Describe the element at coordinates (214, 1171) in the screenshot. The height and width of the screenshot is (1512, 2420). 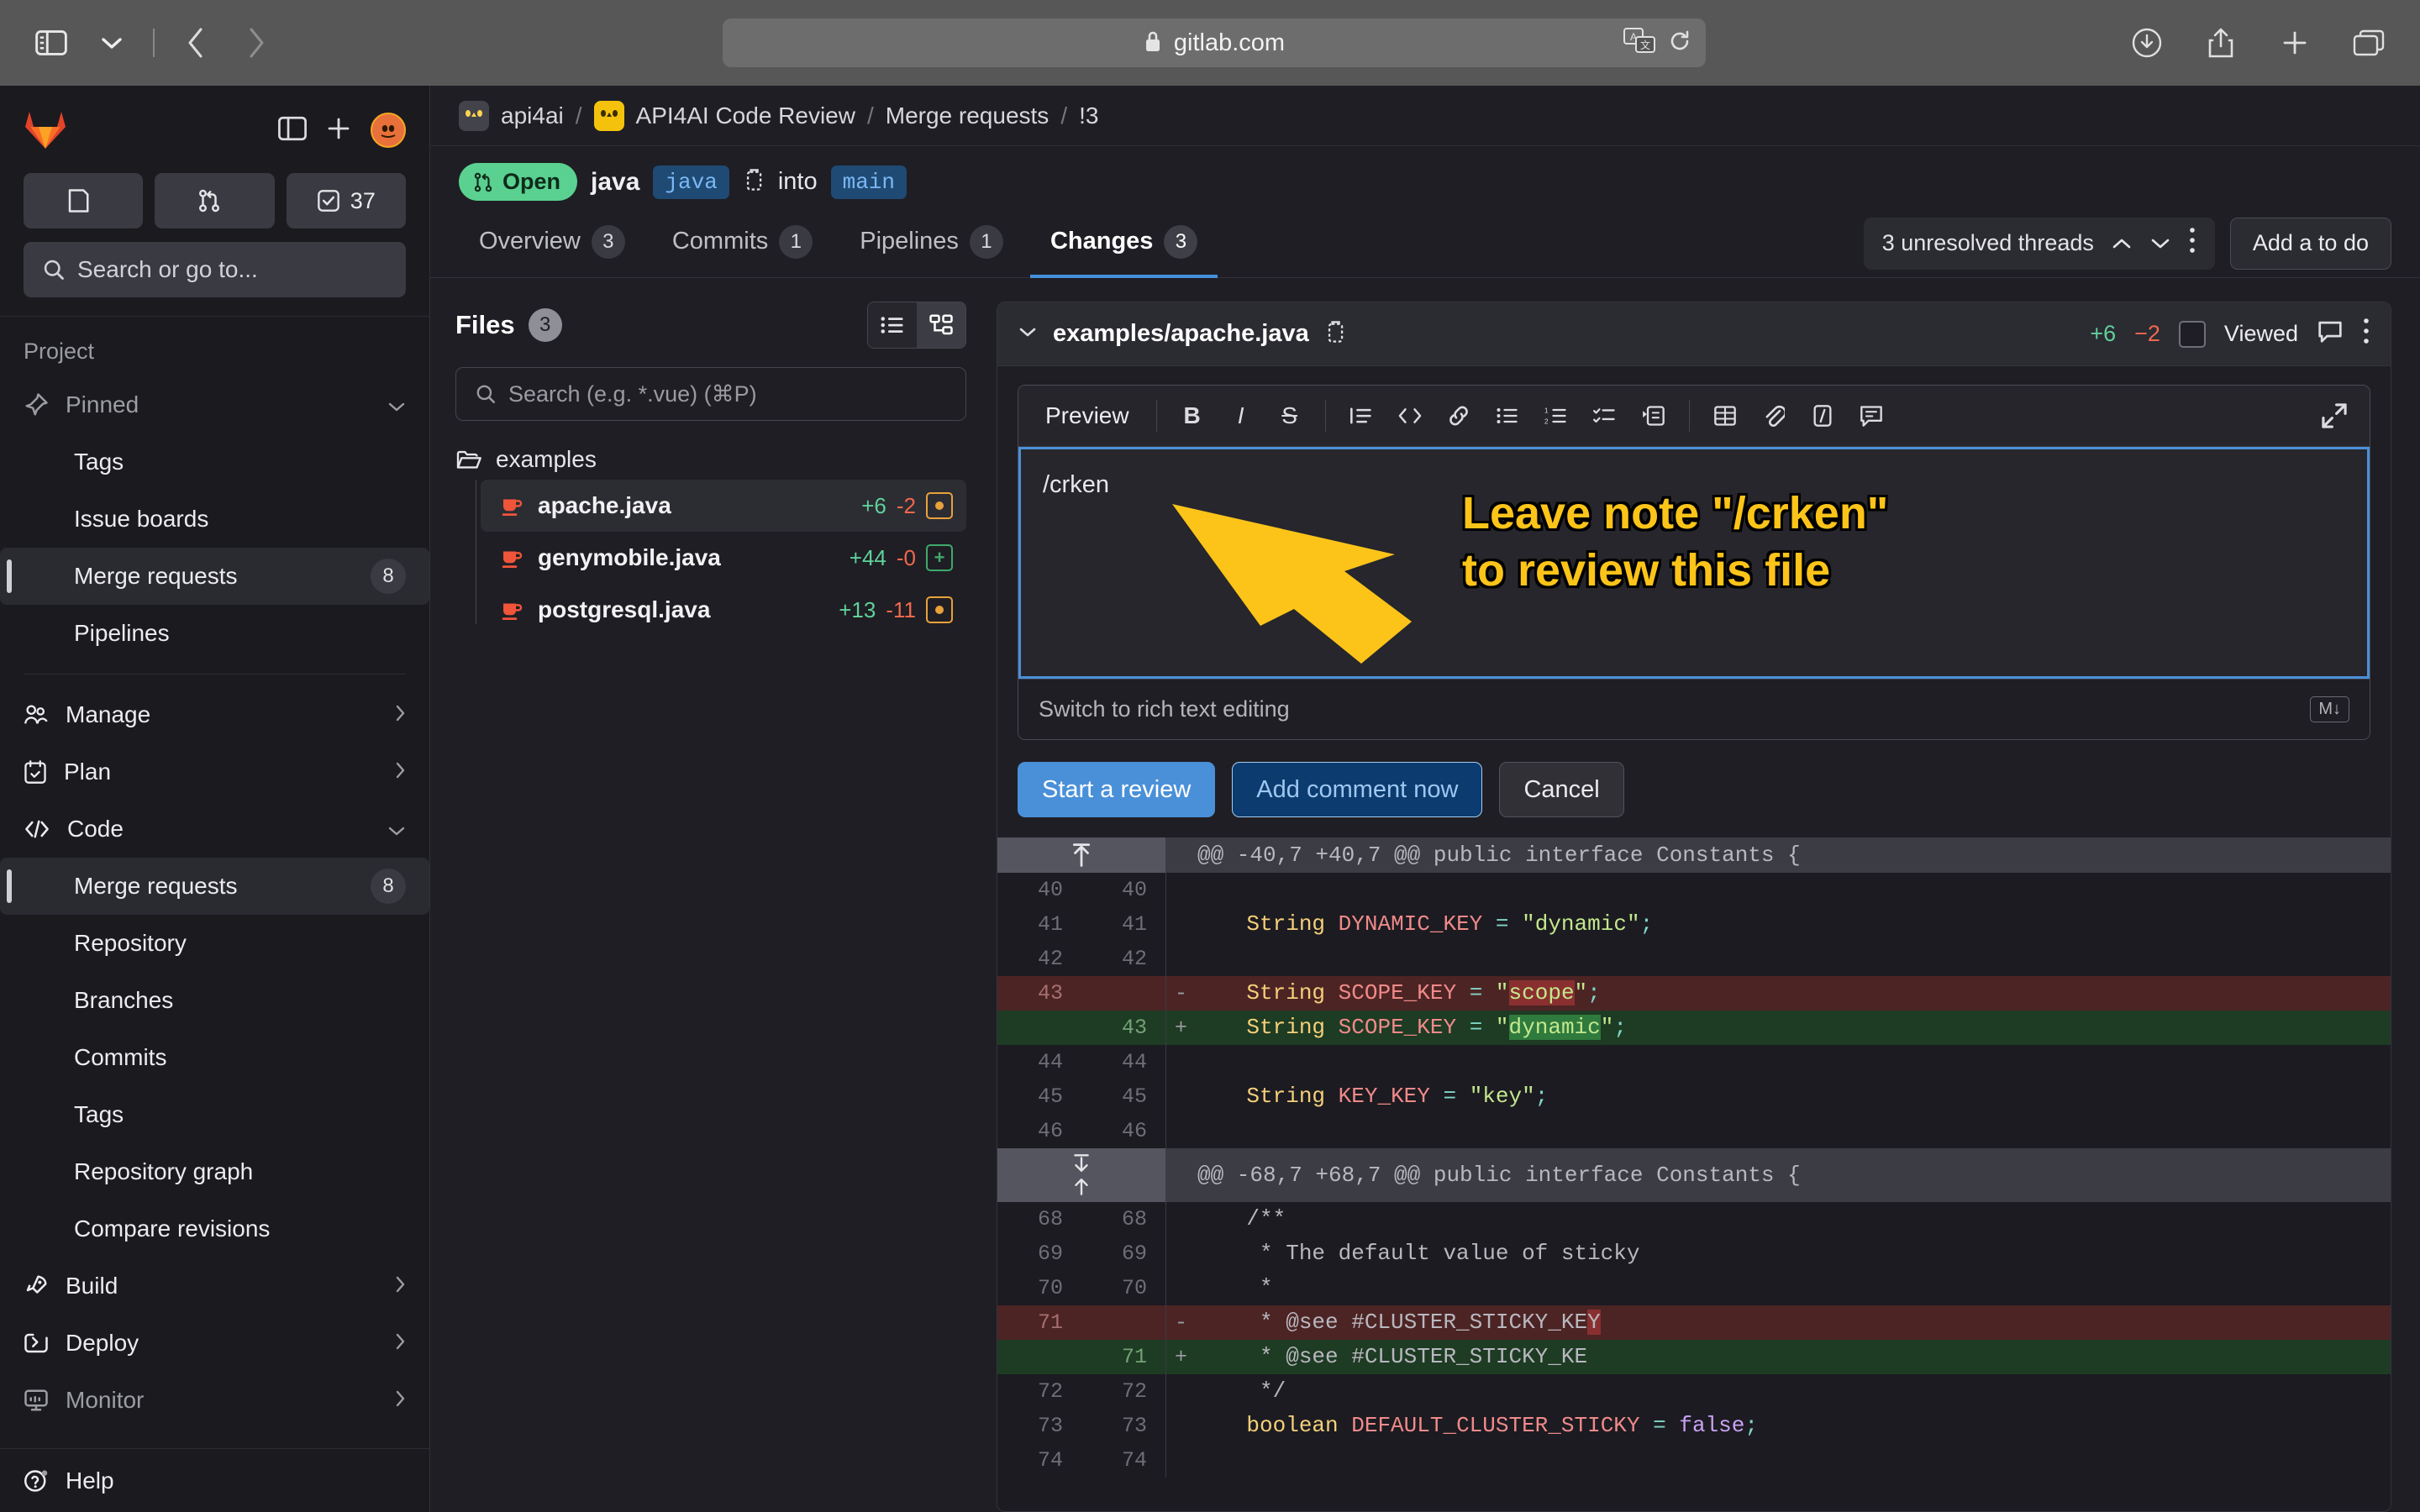
I see `sidebar-item-repository-graph: Repository graph` at that location.